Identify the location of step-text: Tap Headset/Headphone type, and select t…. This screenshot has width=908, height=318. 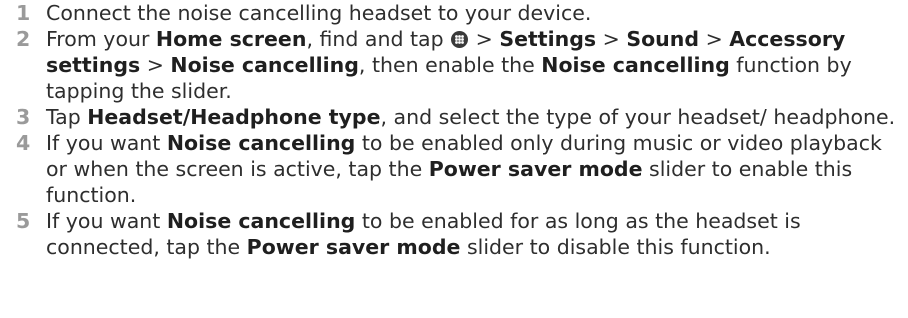
(477, 117).